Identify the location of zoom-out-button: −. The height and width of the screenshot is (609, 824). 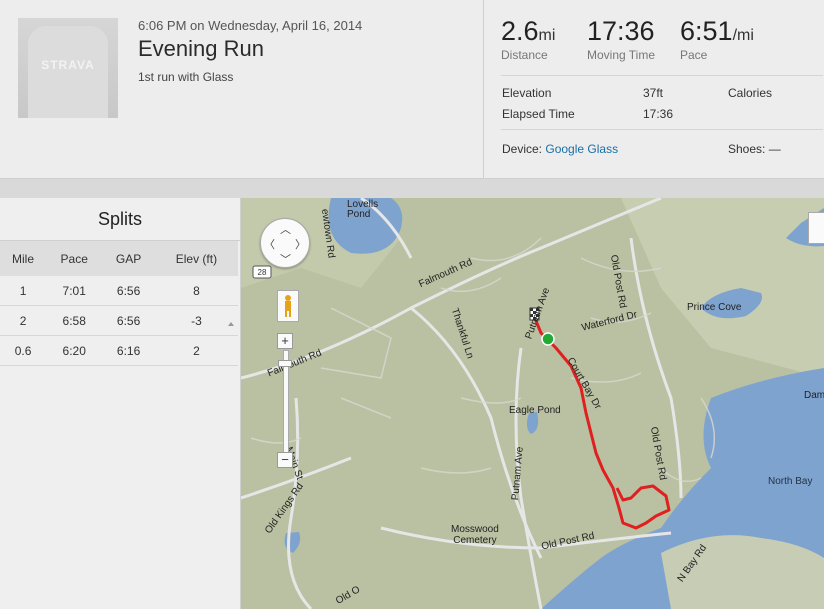
(285, 460).